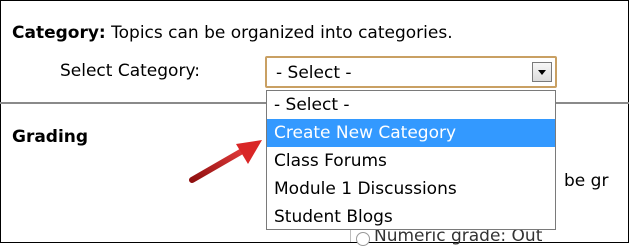 The image size is (629, 247). What do you see at coordinates (411, 105) in the screenshot?
I see `option-select: - Select -` at bounding box center [411, 105].